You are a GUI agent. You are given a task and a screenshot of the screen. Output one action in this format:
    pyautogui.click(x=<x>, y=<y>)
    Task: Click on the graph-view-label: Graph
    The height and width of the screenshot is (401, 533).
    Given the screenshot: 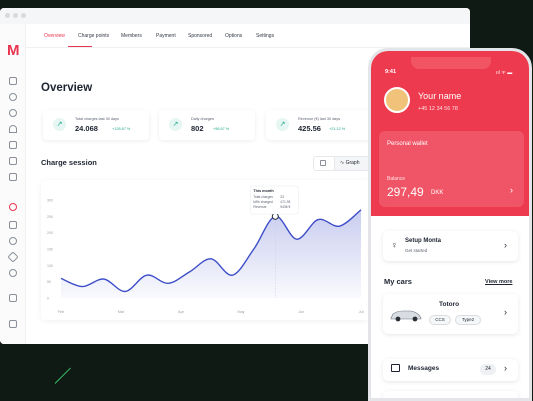 What is the action you would take?
    pyautogui.click(x=352, y=163)
    